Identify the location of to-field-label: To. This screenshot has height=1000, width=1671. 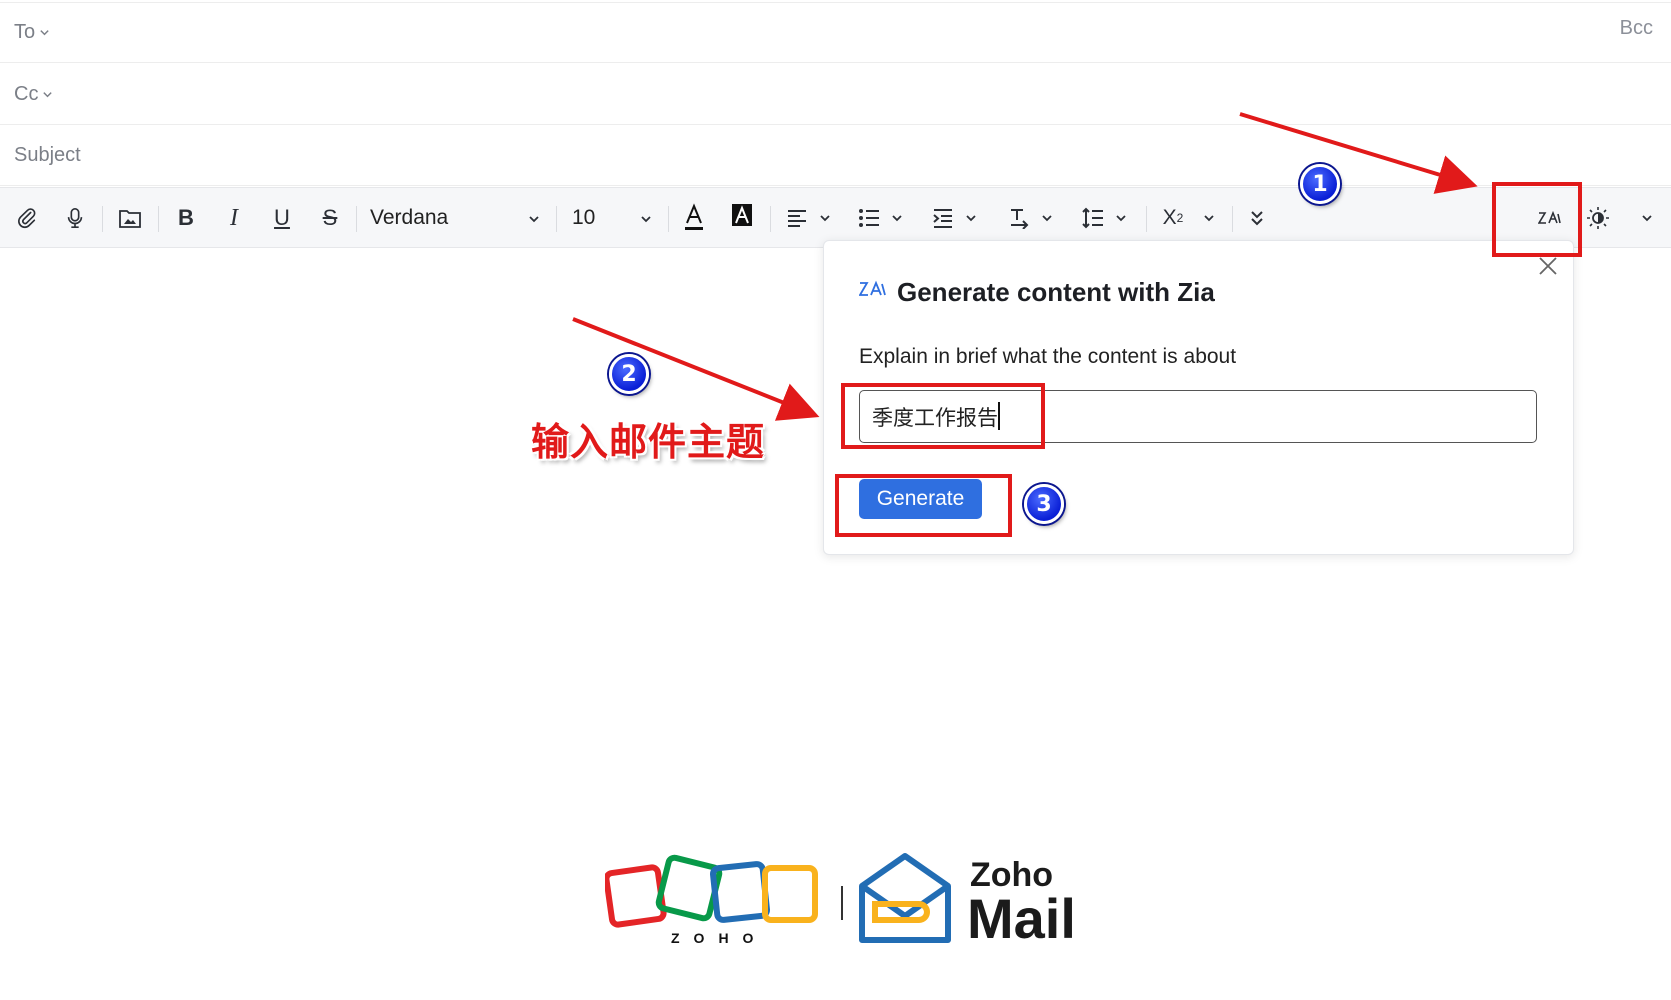
(32, 32).